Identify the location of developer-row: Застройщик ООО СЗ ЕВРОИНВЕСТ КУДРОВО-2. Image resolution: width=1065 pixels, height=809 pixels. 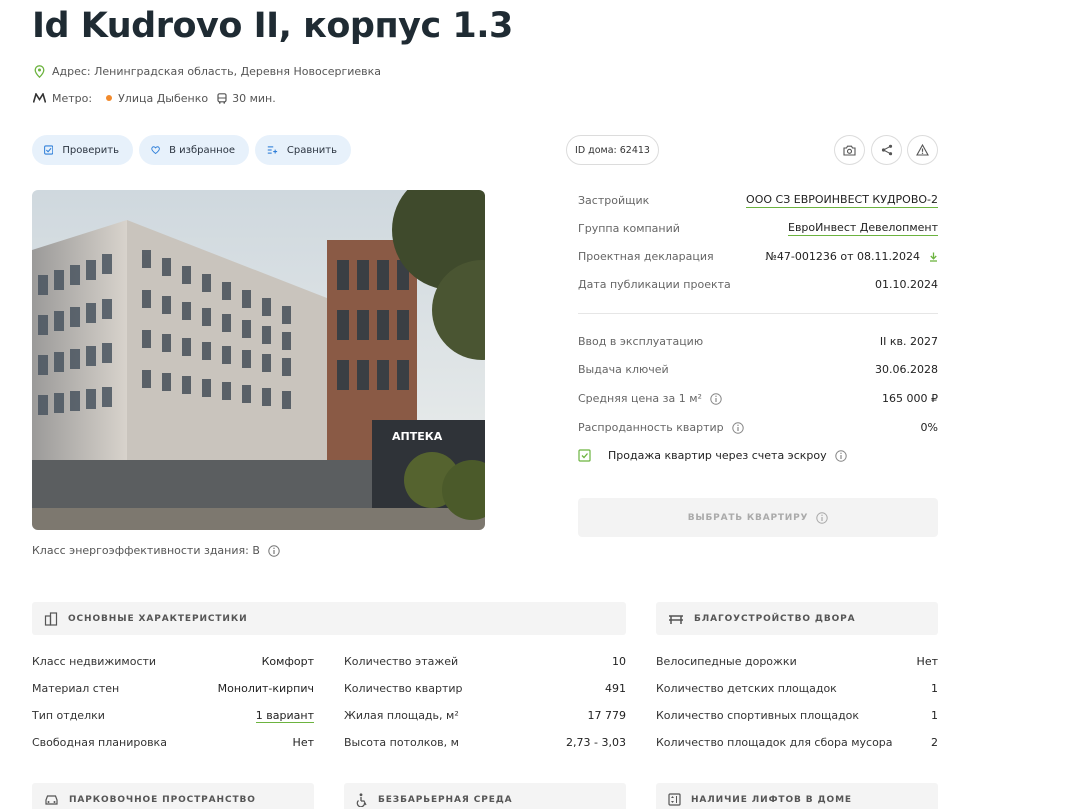
(758, 200).